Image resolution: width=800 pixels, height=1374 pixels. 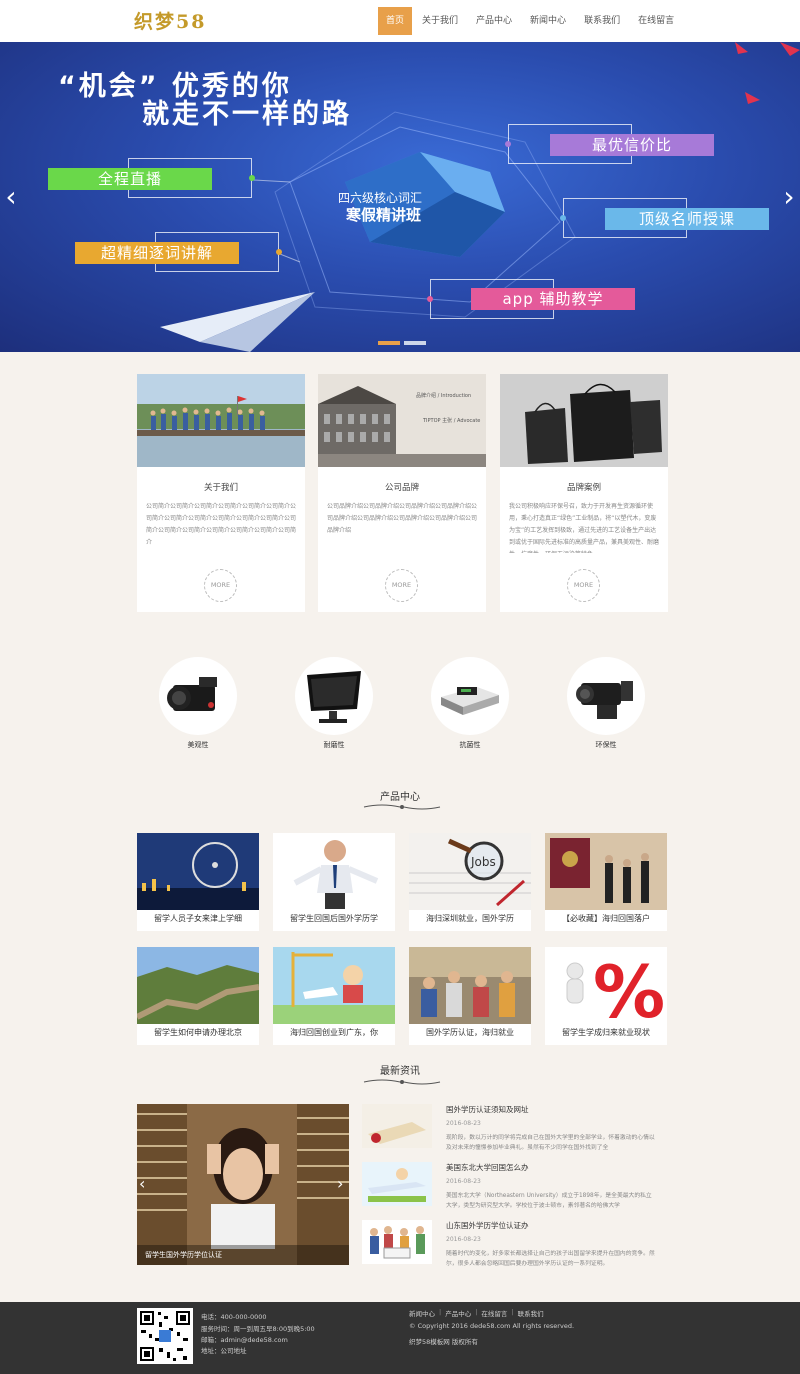 I want to click on feature-videocam-image, so click(x=606, y=696).